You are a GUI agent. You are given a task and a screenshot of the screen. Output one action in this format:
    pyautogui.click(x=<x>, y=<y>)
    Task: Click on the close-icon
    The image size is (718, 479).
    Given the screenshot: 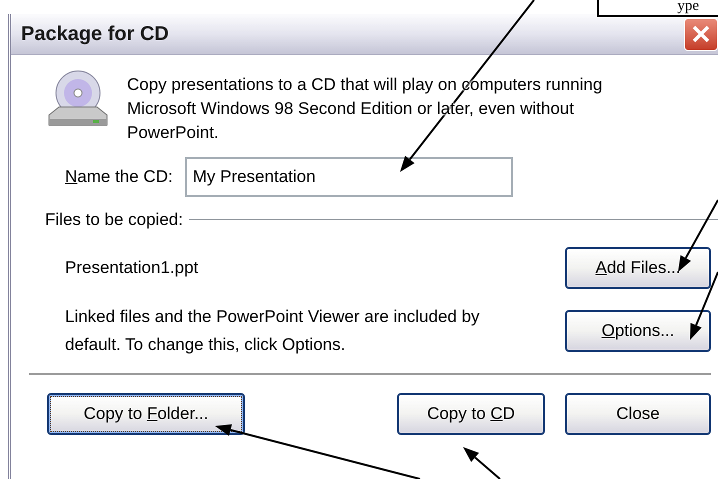 What is the action you would take?
    pyautogui.click(x=701, y=34)
    